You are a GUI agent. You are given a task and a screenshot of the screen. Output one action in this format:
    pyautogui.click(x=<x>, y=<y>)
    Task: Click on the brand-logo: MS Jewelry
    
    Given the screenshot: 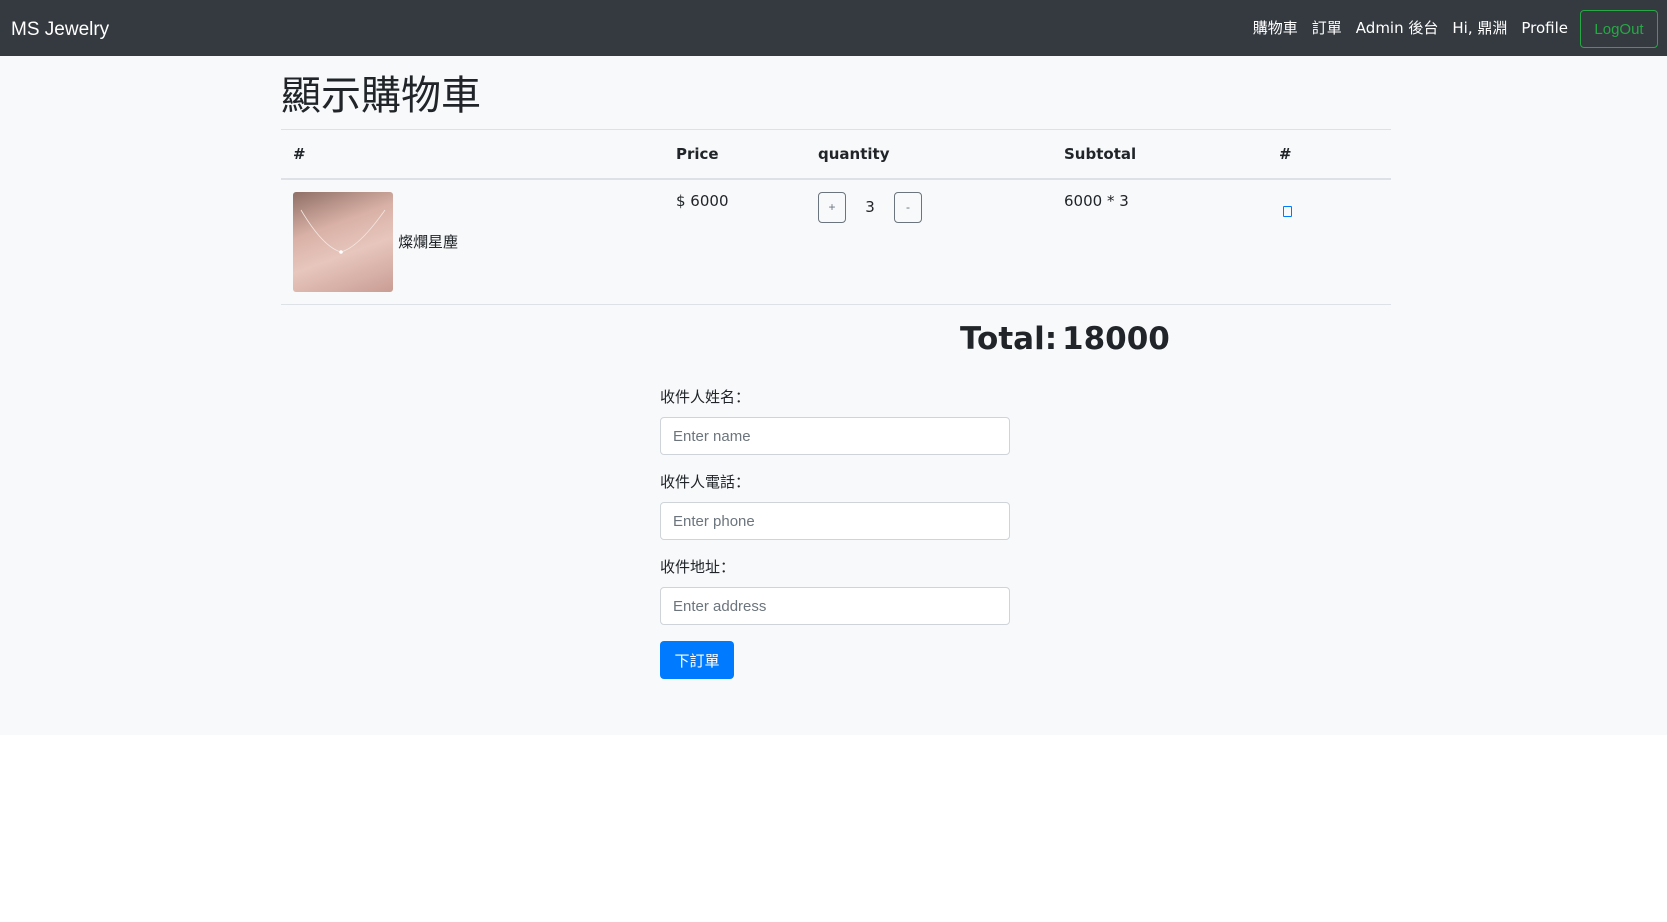 What is the action you would take?
    pyautogui.click(x=60, y=30)
    